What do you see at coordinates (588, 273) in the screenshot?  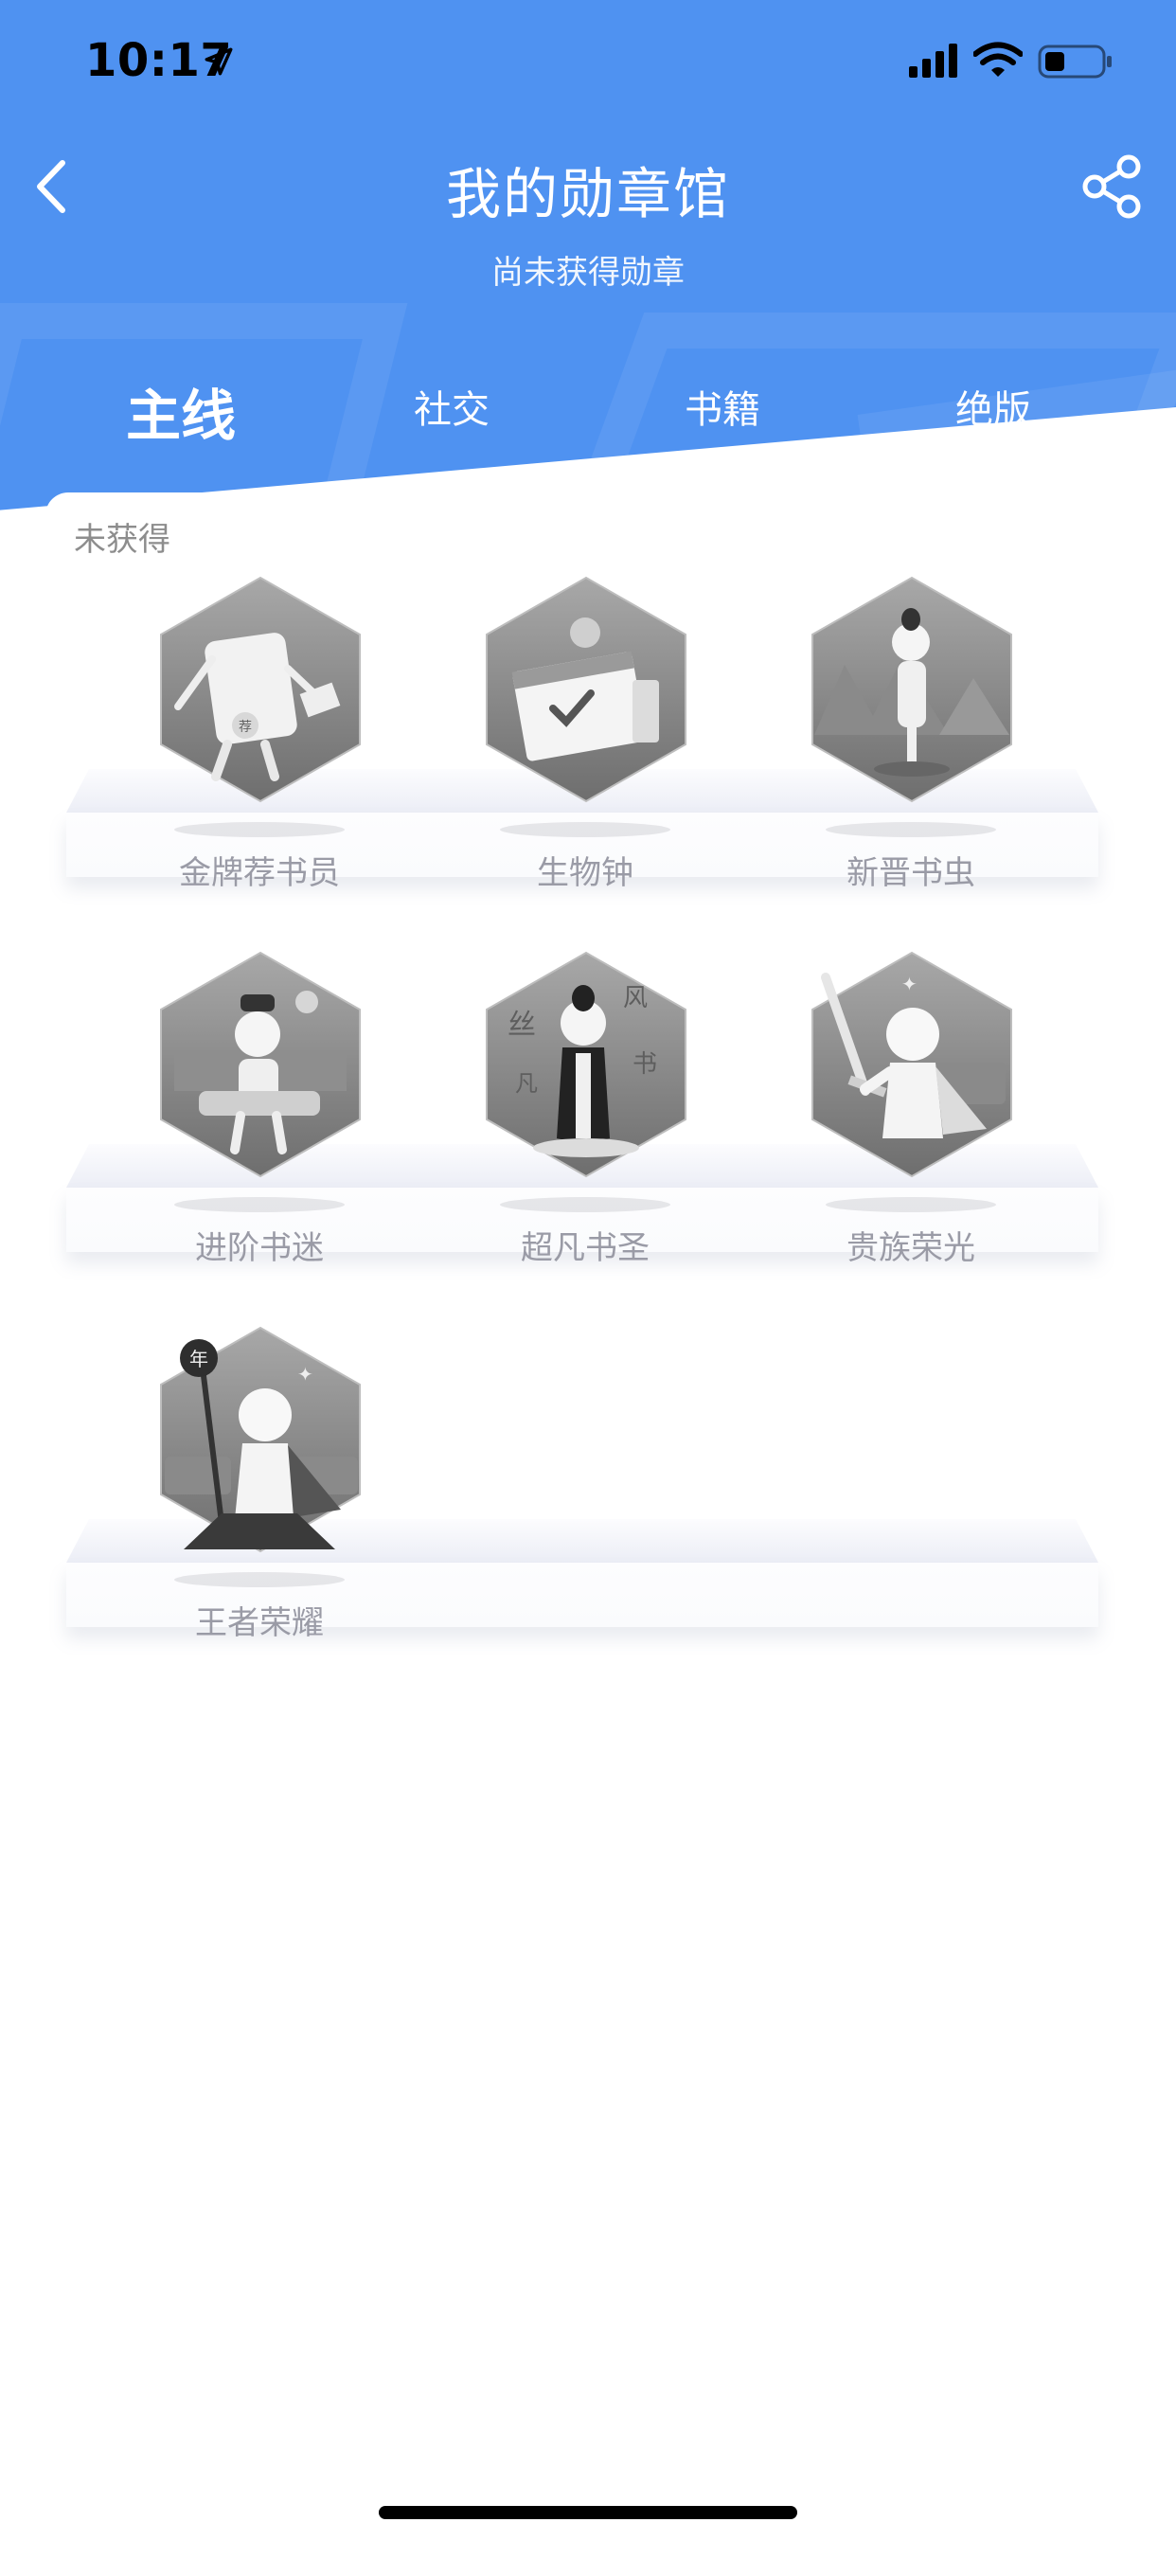 I see `page-subtitle: 尚未获得勋章` at bounding box center [588, 273].